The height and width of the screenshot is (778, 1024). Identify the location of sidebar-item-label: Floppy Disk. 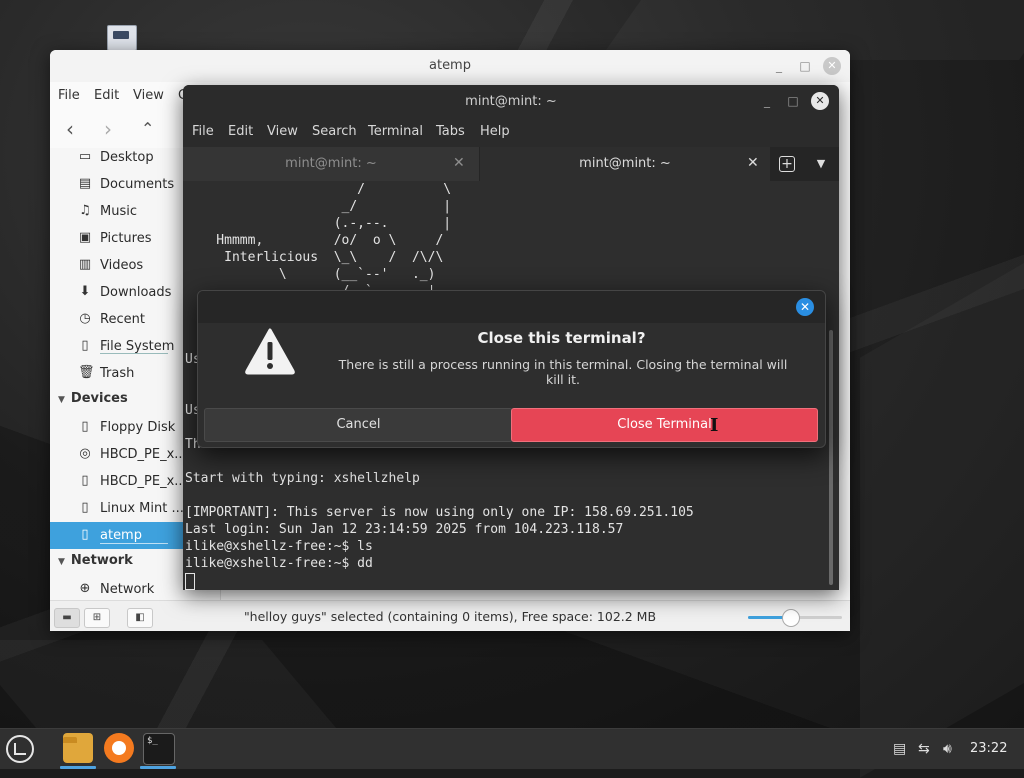
(138, 427).